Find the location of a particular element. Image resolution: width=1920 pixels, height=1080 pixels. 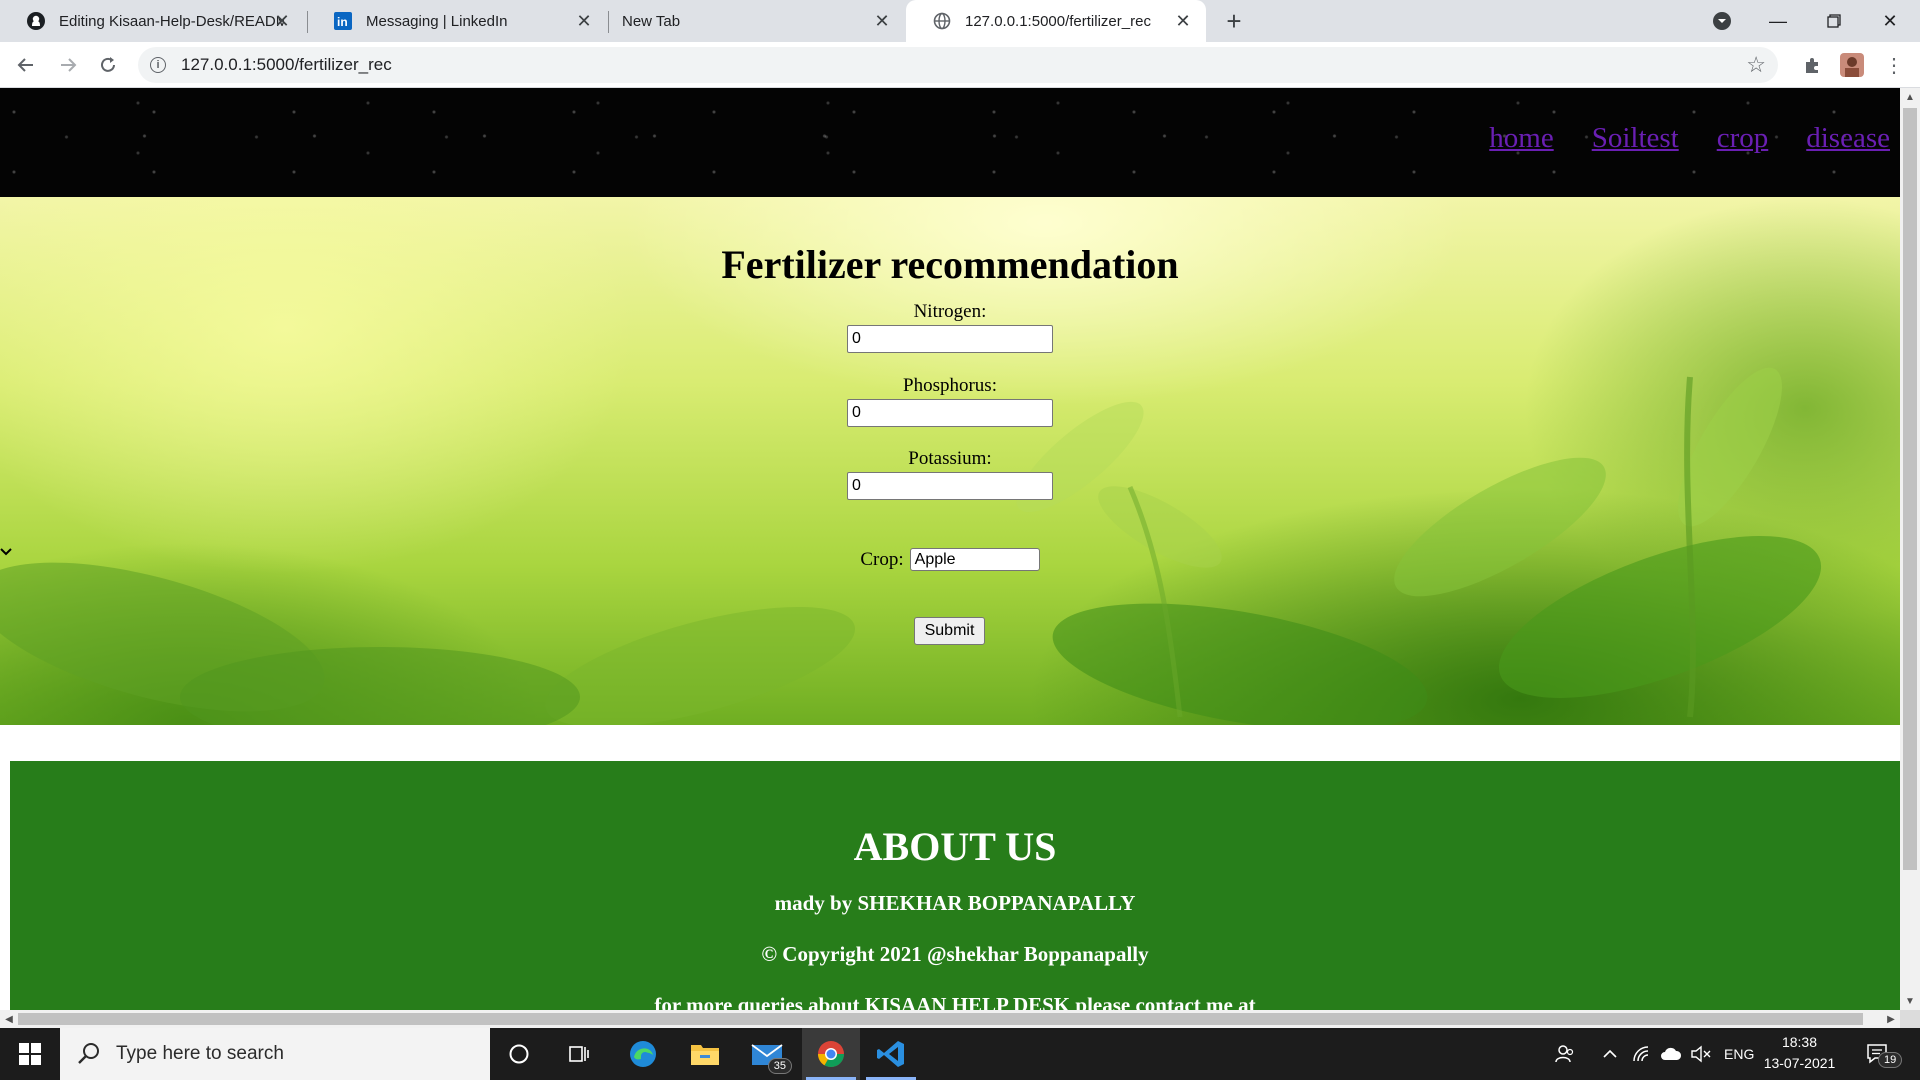

crop-label: Crop: is located at coordinates (882, 559).